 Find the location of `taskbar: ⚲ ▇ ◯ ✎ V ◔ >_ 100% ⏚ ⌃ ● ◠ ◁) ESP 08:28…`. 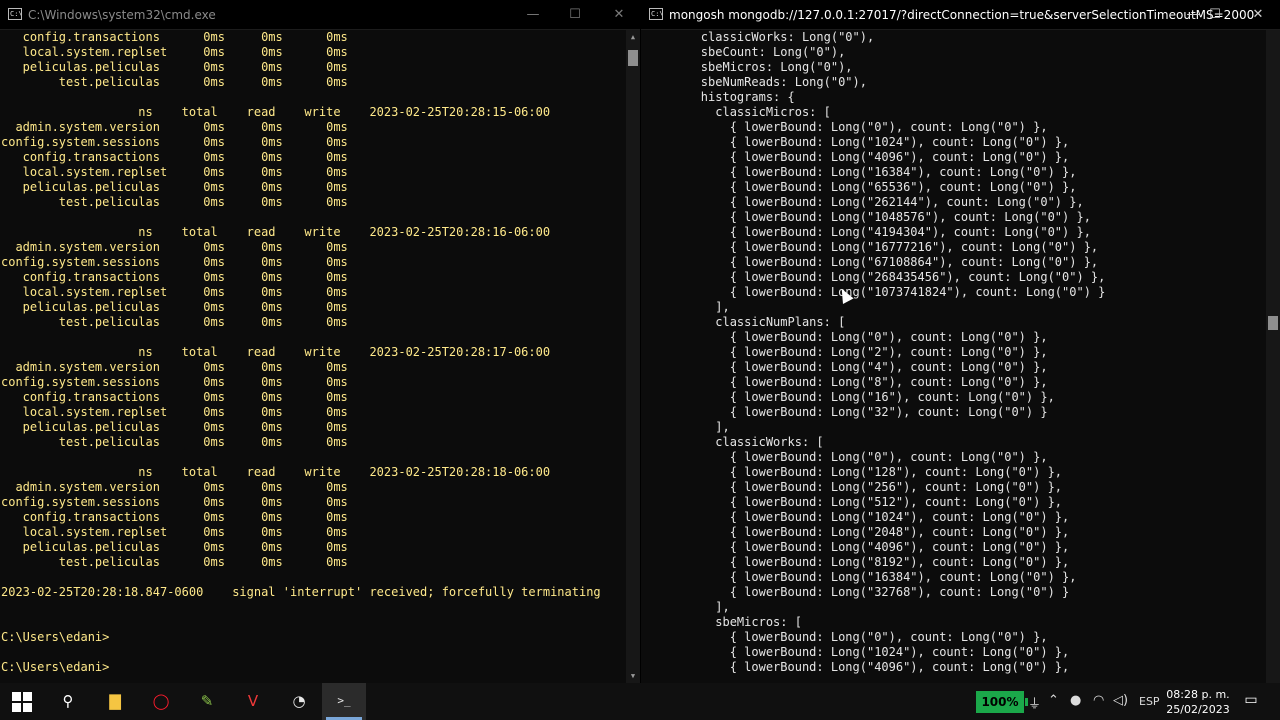

taskbar: ⚲ ▇ ◯ ✎ V ◔ >_ 100% ⏚ ⌃ ● ◠ ◁) ESP 08:28… is located at coordinates (640, 701).